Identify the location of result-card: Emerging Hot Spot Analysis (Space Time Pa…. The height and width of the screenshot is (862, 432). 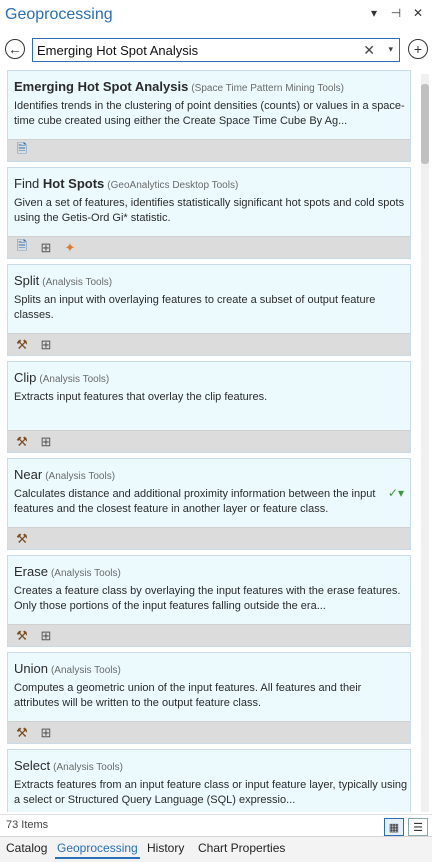
(209, 116).